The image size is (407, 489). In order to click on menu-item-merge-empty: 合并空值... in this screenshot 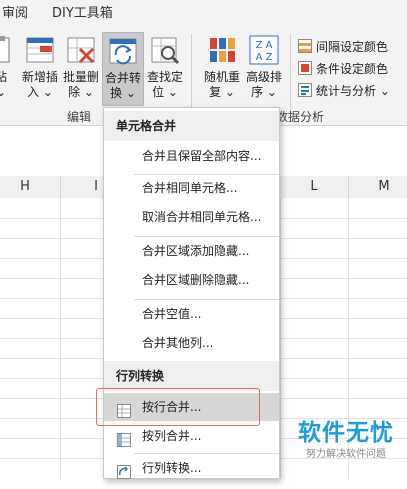, I will do `click(191, 314)`.